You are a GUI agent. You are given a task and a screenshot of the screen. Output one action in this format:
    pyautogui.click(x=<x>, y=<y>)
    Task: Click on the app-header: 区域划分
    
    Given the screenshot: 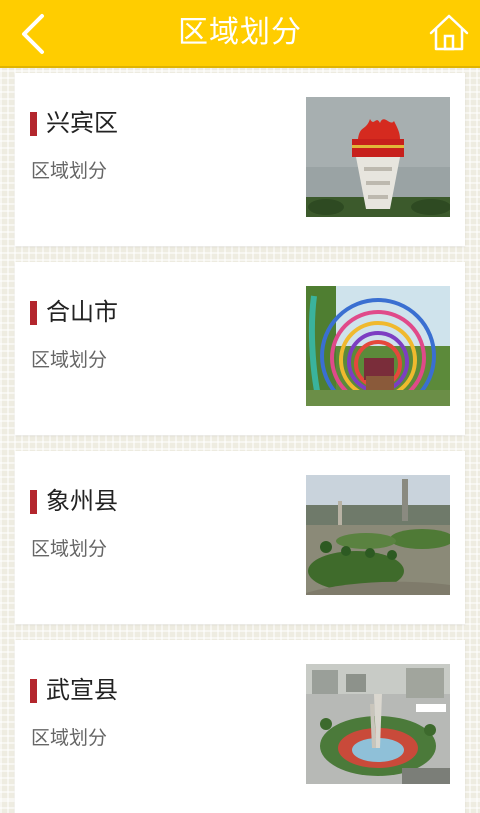 What is the action you would take?
    pyautogui.click(x=240, y=34)
    